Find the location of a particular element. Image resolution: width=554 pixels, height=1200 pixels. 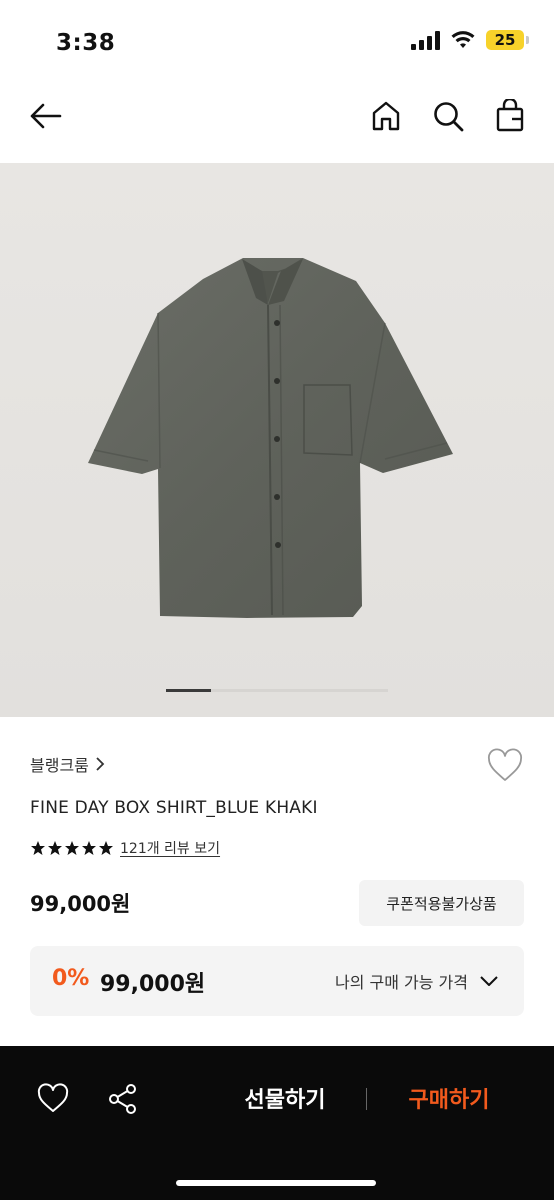

chevron-down-icon is located at coordinates (489, 981).